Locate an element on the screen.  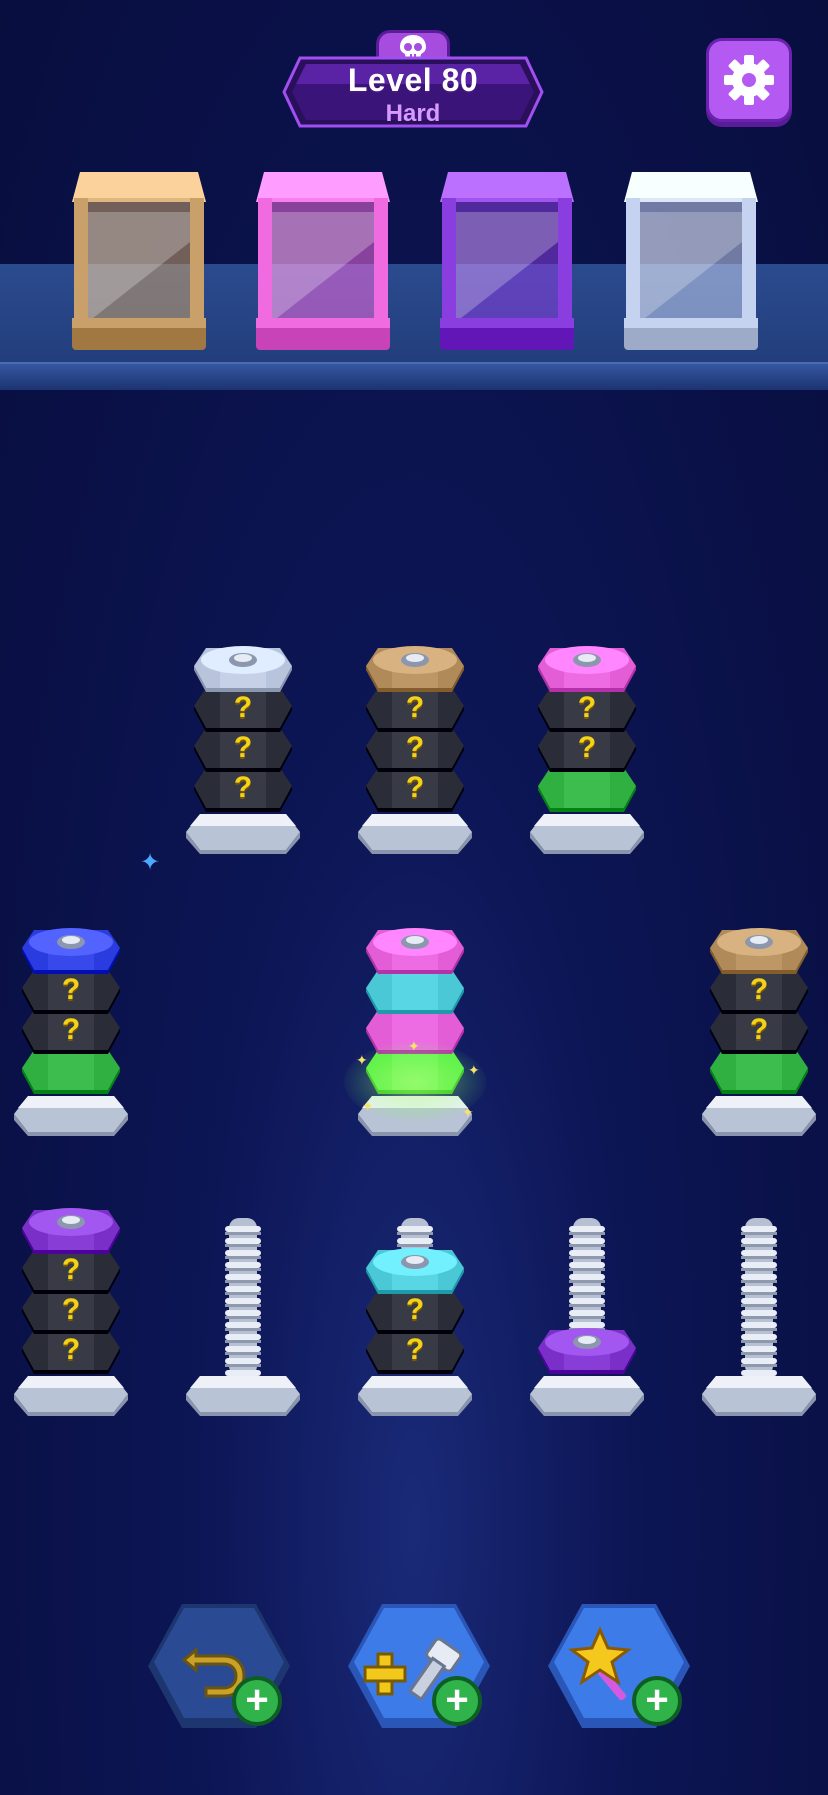
pink-box is located at coordinates (323, 261).